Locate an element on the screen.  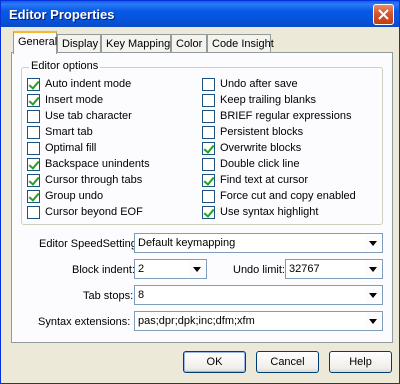
cancel-button-label: Cancel is located at coordinates (287, 362).